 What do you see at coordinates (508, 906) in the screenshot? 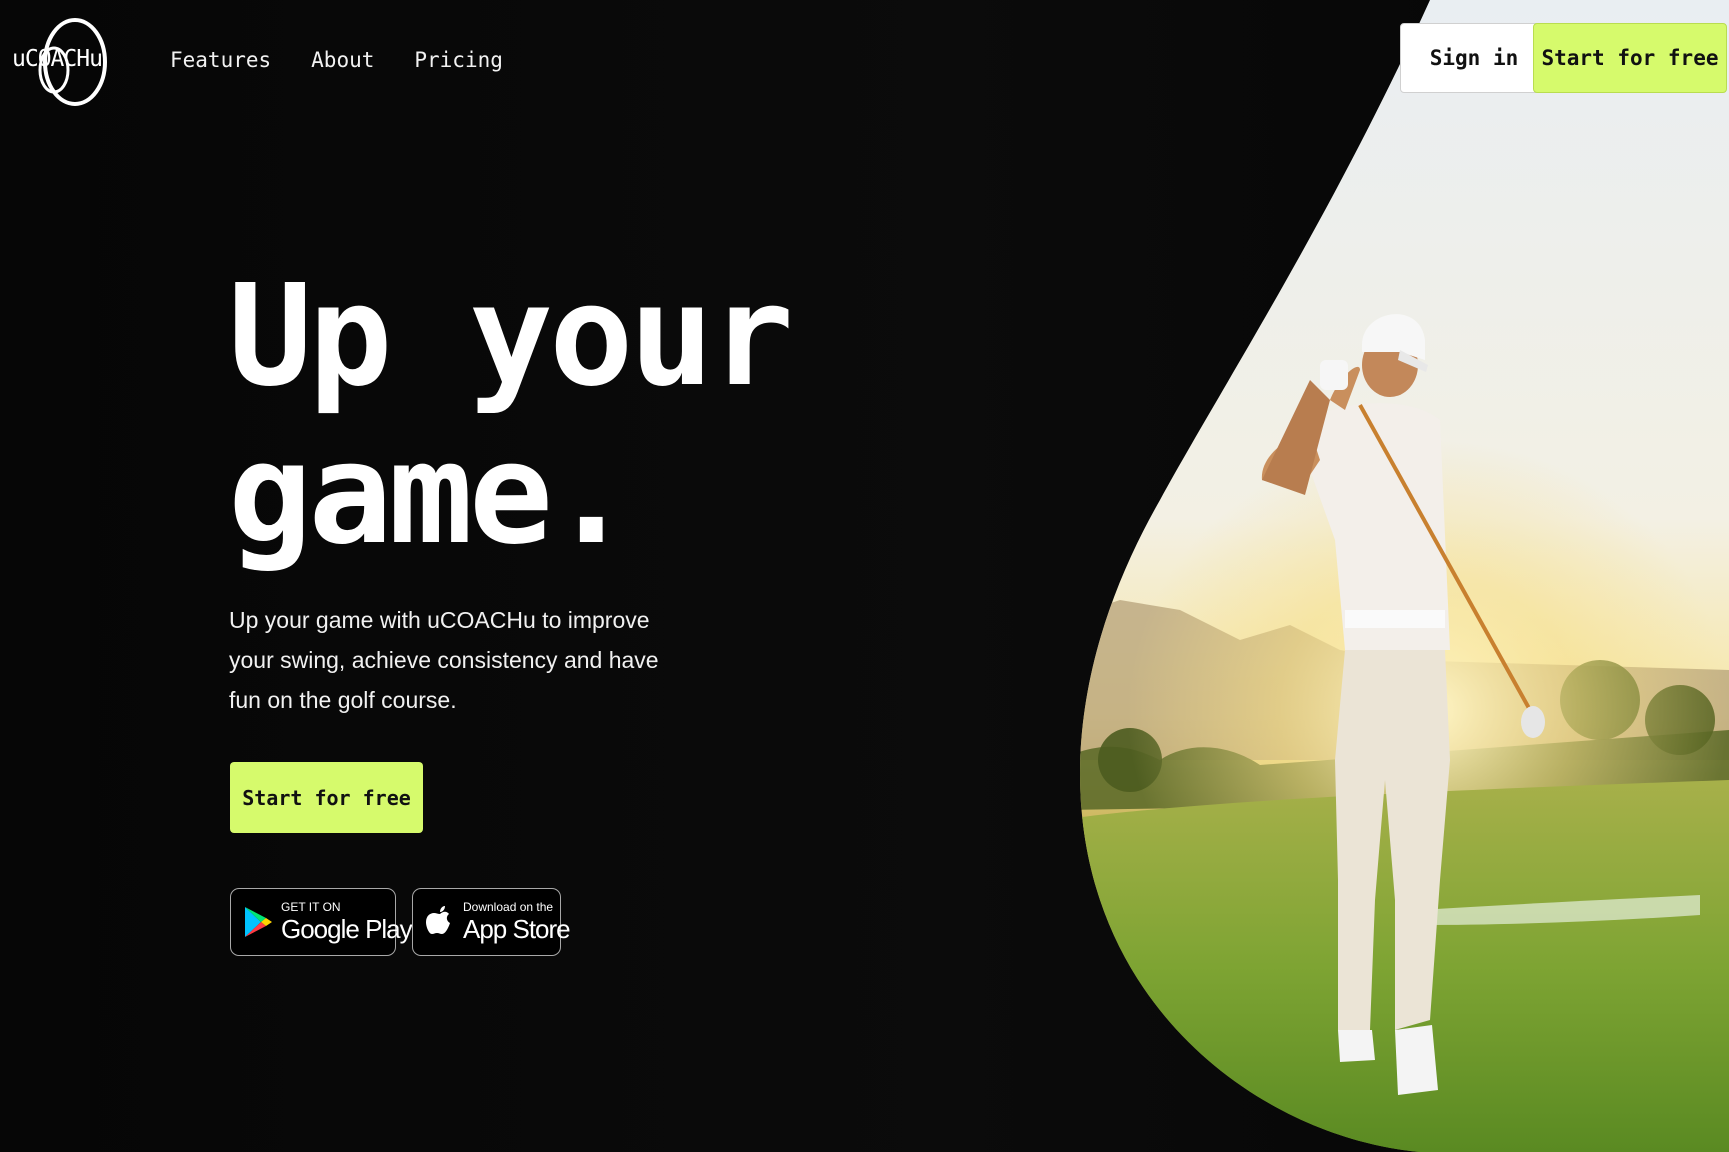
I see `app-store-small-text: Download on the` at bounding box center [508, 906].